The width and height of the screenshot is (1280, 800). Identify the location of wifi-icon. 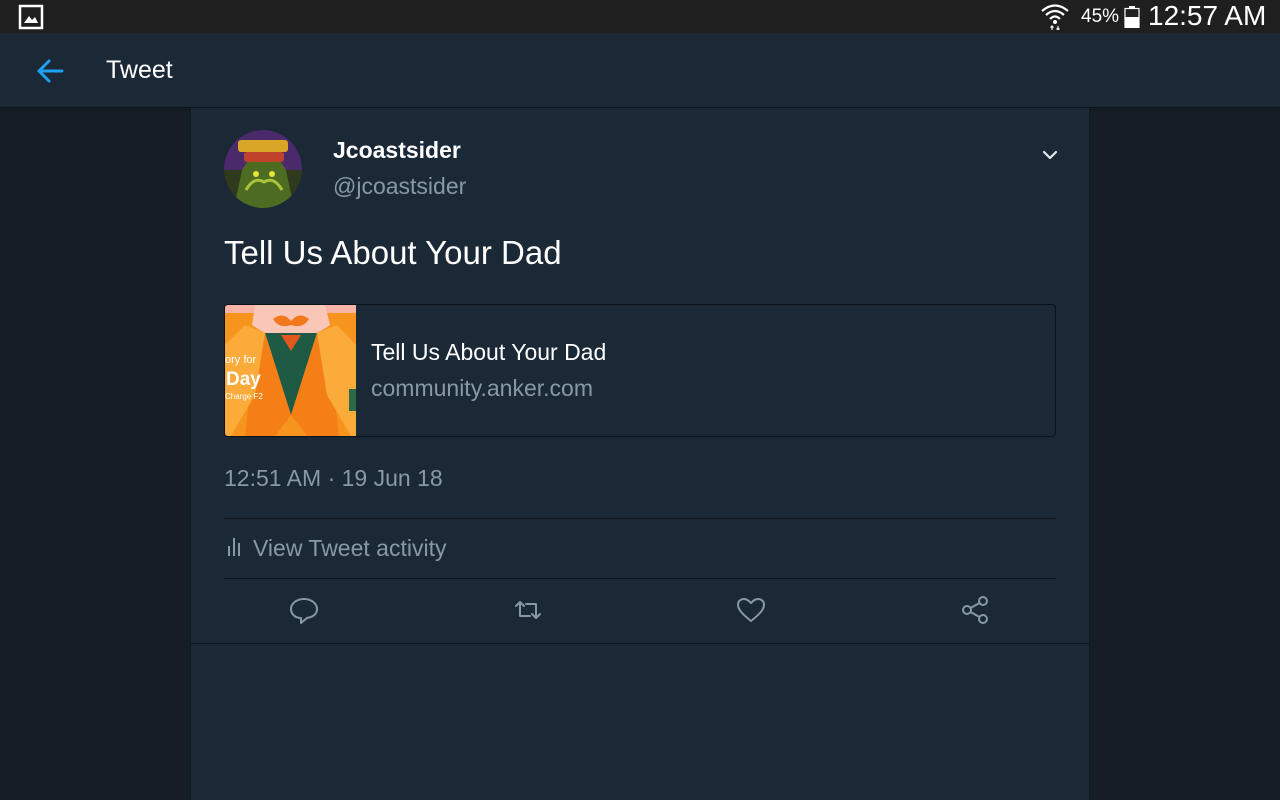
(1055, 17).